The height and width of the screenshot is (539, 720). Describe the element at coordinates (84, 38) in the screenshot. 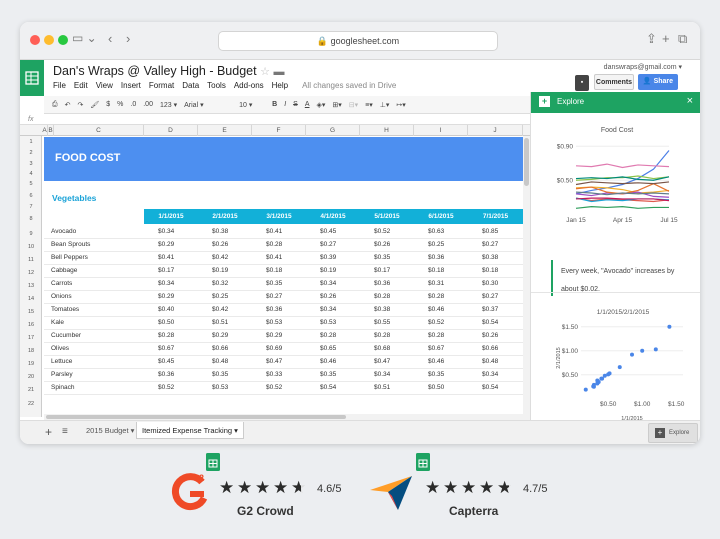

I see `sidebar-toggle-icon: ▭ ⌄` at that location.